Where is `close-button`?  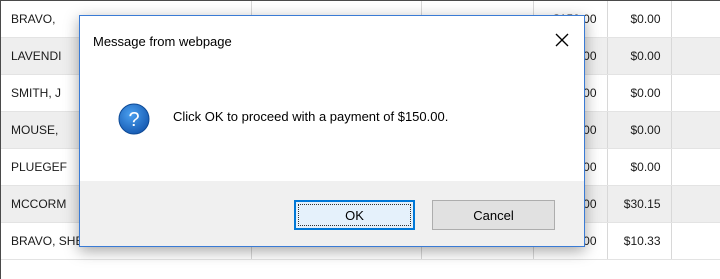
close-button is located at coordinates (562, 40).